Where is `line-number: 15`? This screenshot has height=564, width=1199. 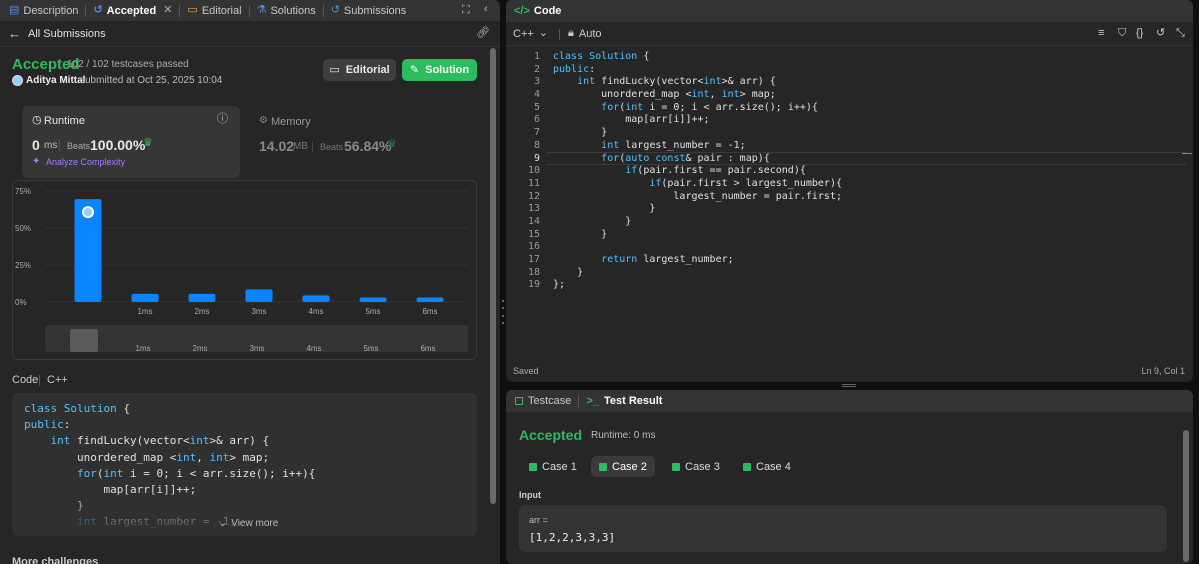
line-number: 15 is located at coordinates (533, 234).